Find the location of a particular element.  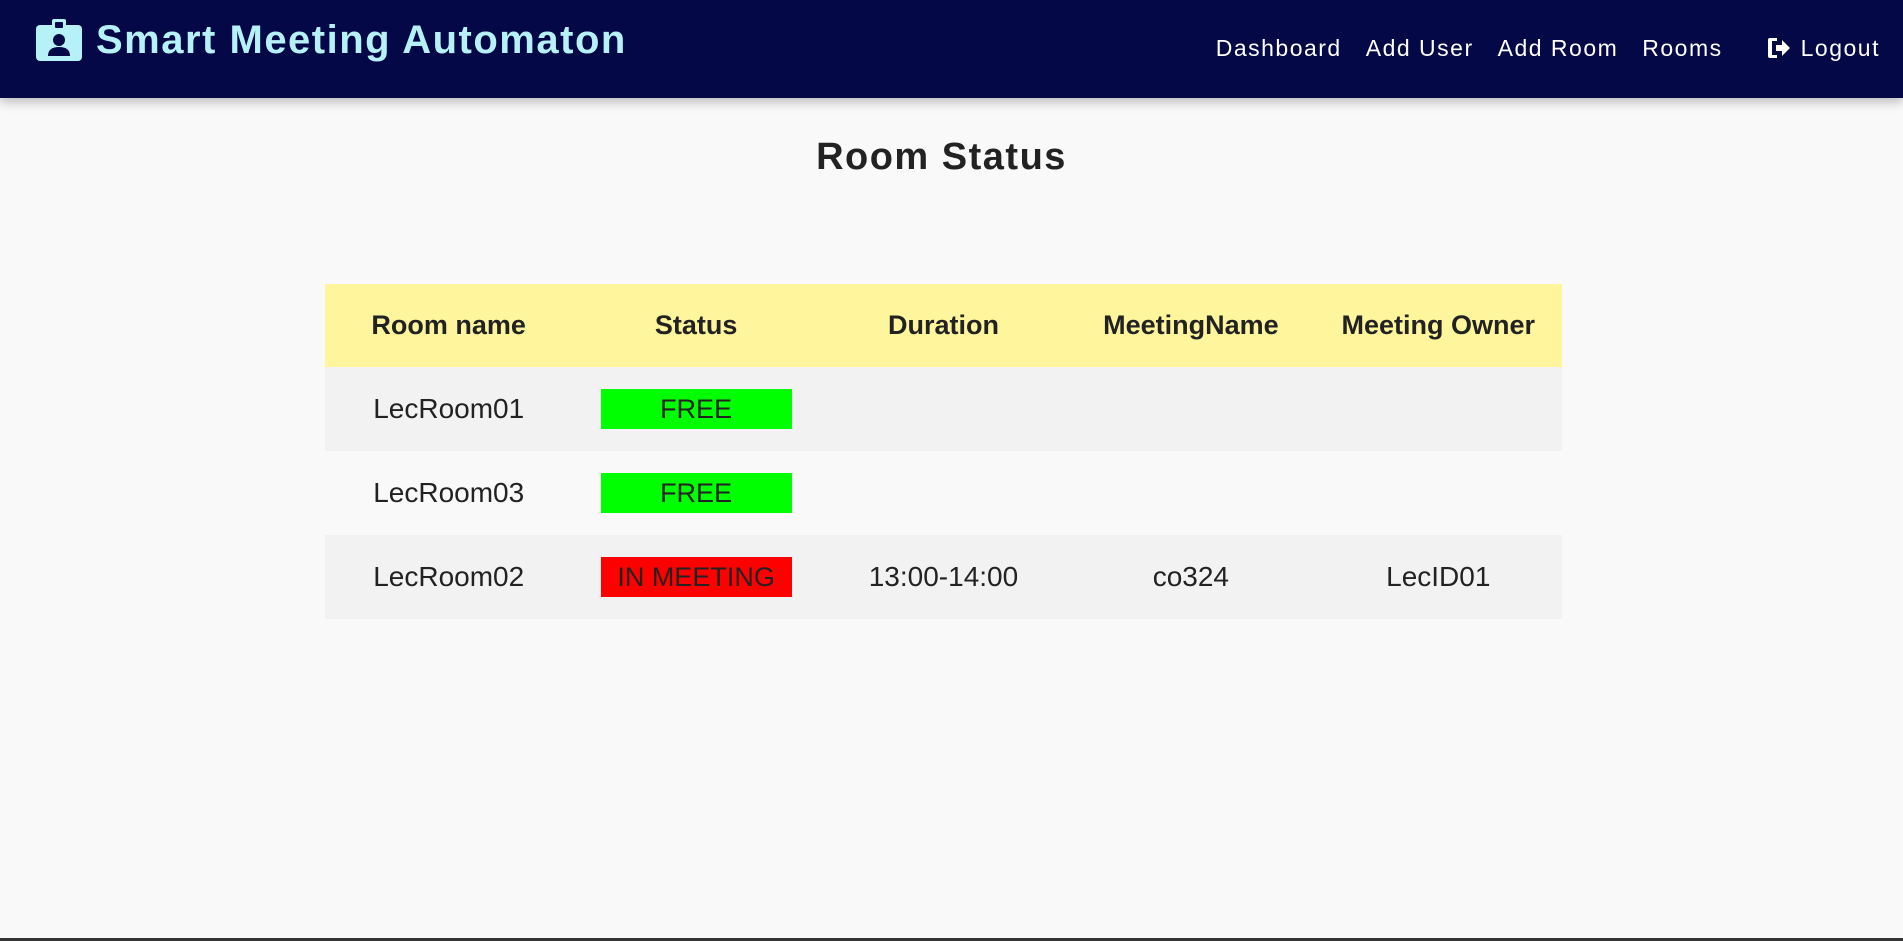

nav-add-user-link: Add User is located at coordinates (1420, 48).